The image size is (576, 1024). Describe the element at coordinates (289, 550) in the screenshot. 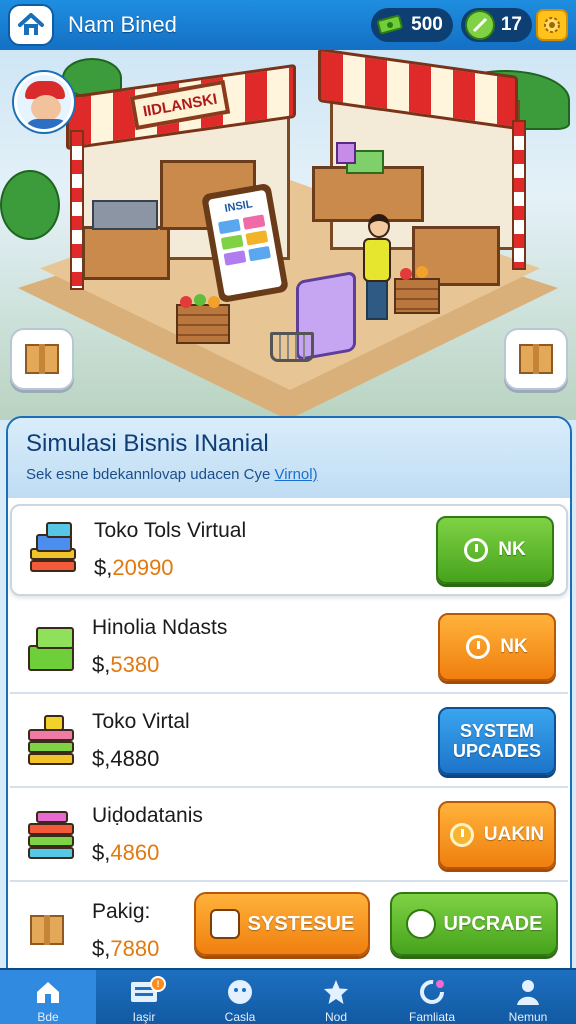

I see `business-row: Toko Tols Virtual $,20990 NK` at that location.